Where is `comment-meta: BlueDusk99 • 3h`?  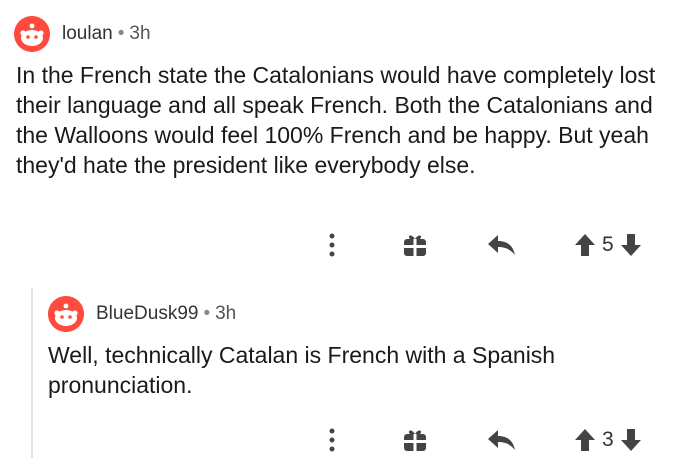
comment-meta: BlueDusk99 • 3h is located at coordinates (166, 314).